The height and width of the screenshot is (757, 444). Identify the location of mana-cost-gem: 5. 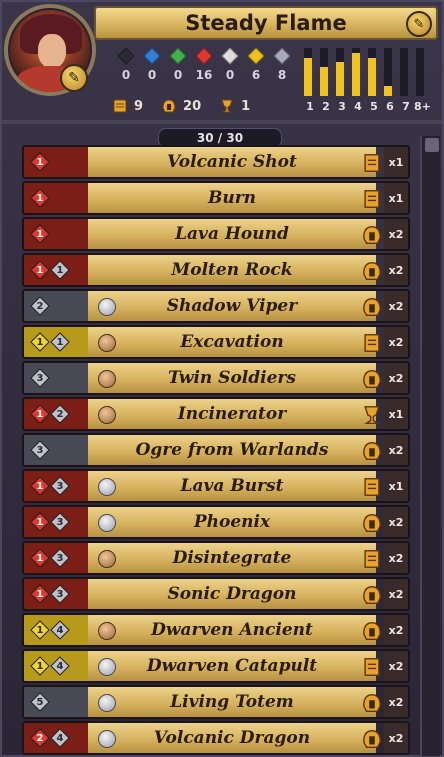
(40, 702).